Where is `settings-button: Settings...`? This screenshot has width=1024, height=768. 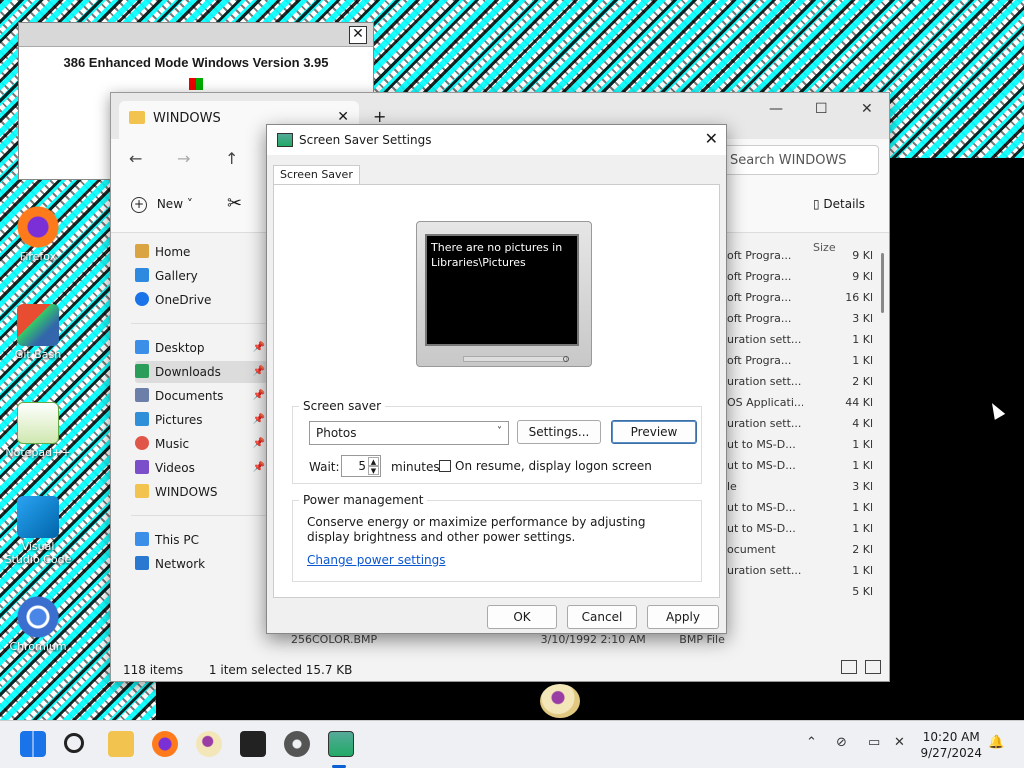 settings-button: Settings... is located at coordinates (559, 432).